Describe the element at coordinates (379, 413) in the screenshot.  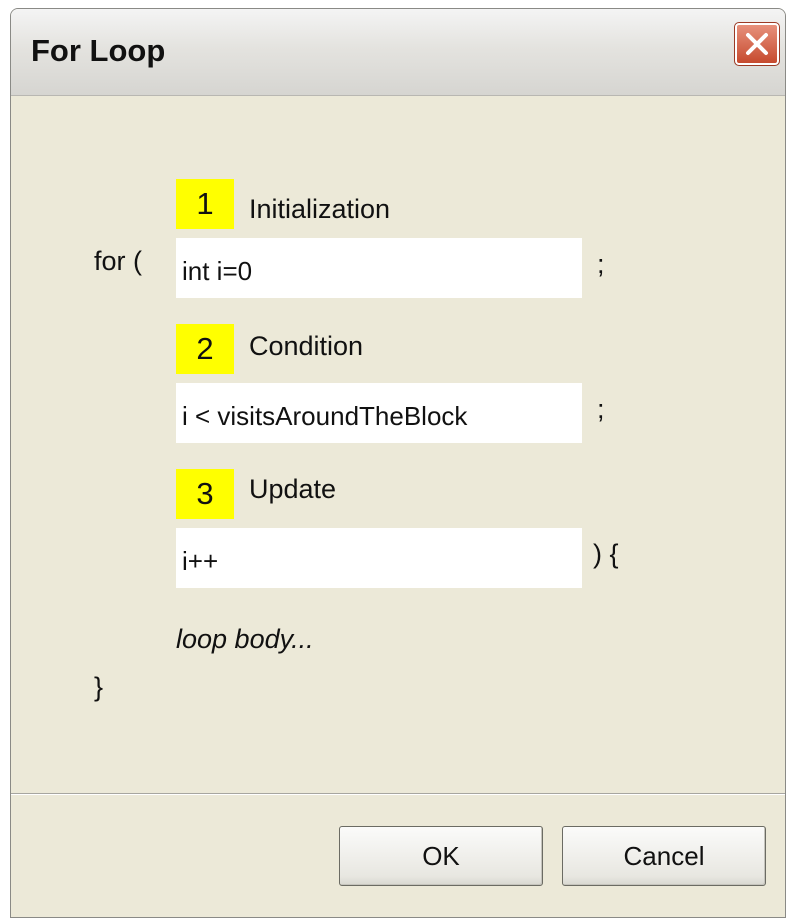
I see `condition-input` at that location.